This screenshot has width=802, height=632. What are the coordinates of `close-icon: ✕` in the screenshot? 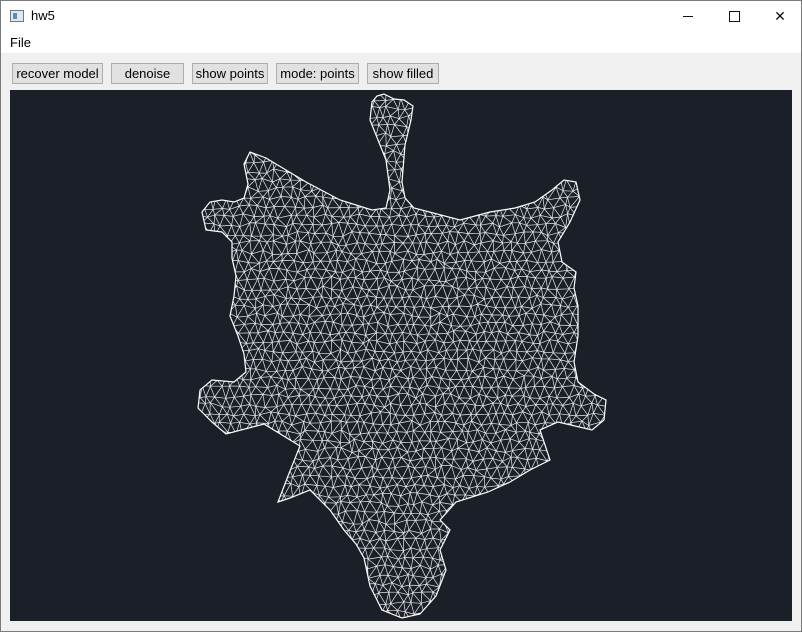 It's located at (780, 15).